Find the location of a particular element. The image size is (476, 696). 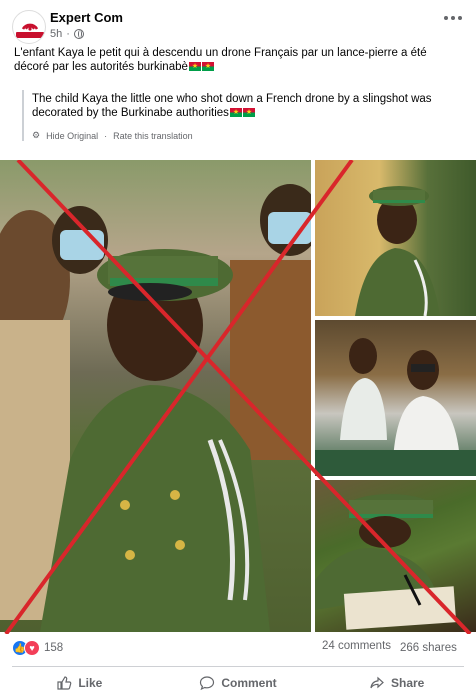

hide-original-link: Hide Original is located at coordinates (72, 136).